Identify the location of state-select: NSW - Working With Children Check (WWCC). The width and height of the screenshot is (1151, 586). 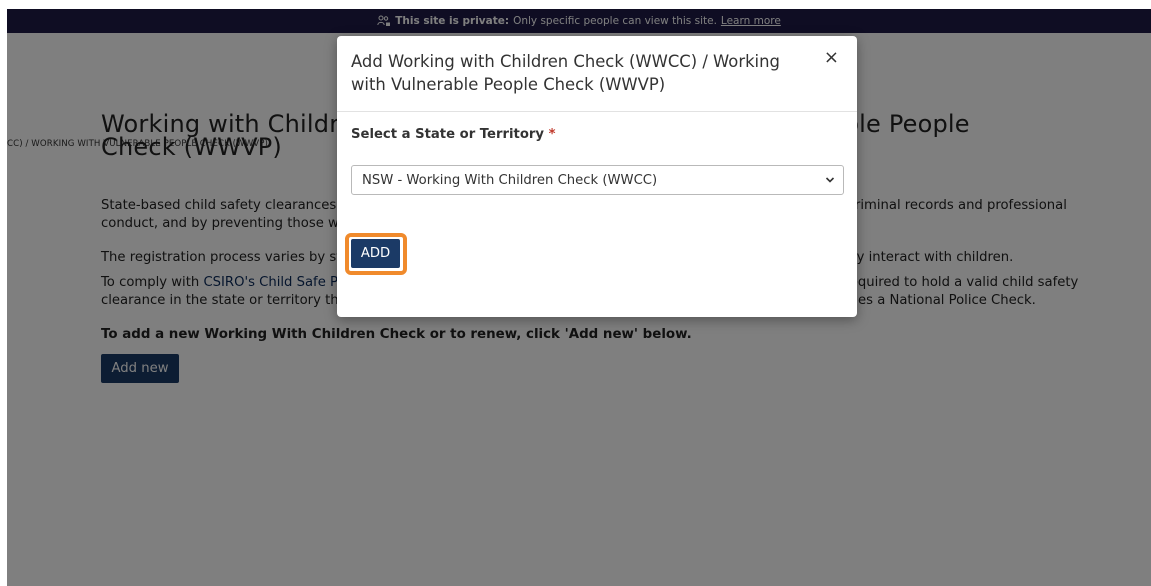
(597, 180).